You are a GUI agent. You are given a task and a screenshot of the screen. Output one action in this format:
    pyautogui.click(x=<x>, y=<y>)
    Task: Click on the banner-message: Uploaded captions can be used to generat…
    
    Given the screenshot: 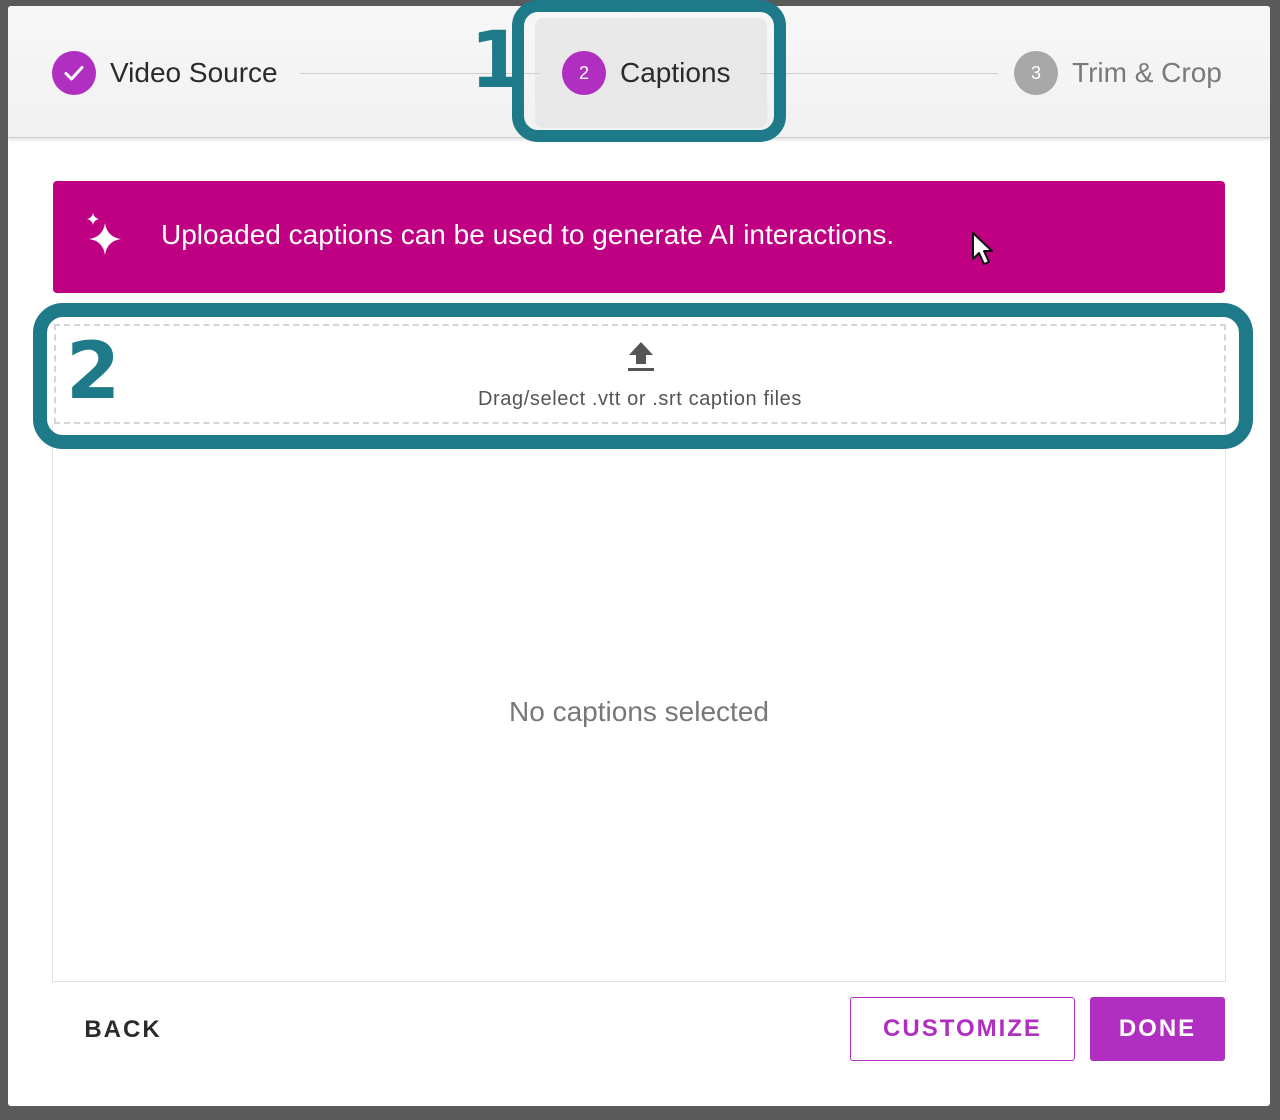 What is the action you would take?
    pyautogui.click(x=528, y=234)
    